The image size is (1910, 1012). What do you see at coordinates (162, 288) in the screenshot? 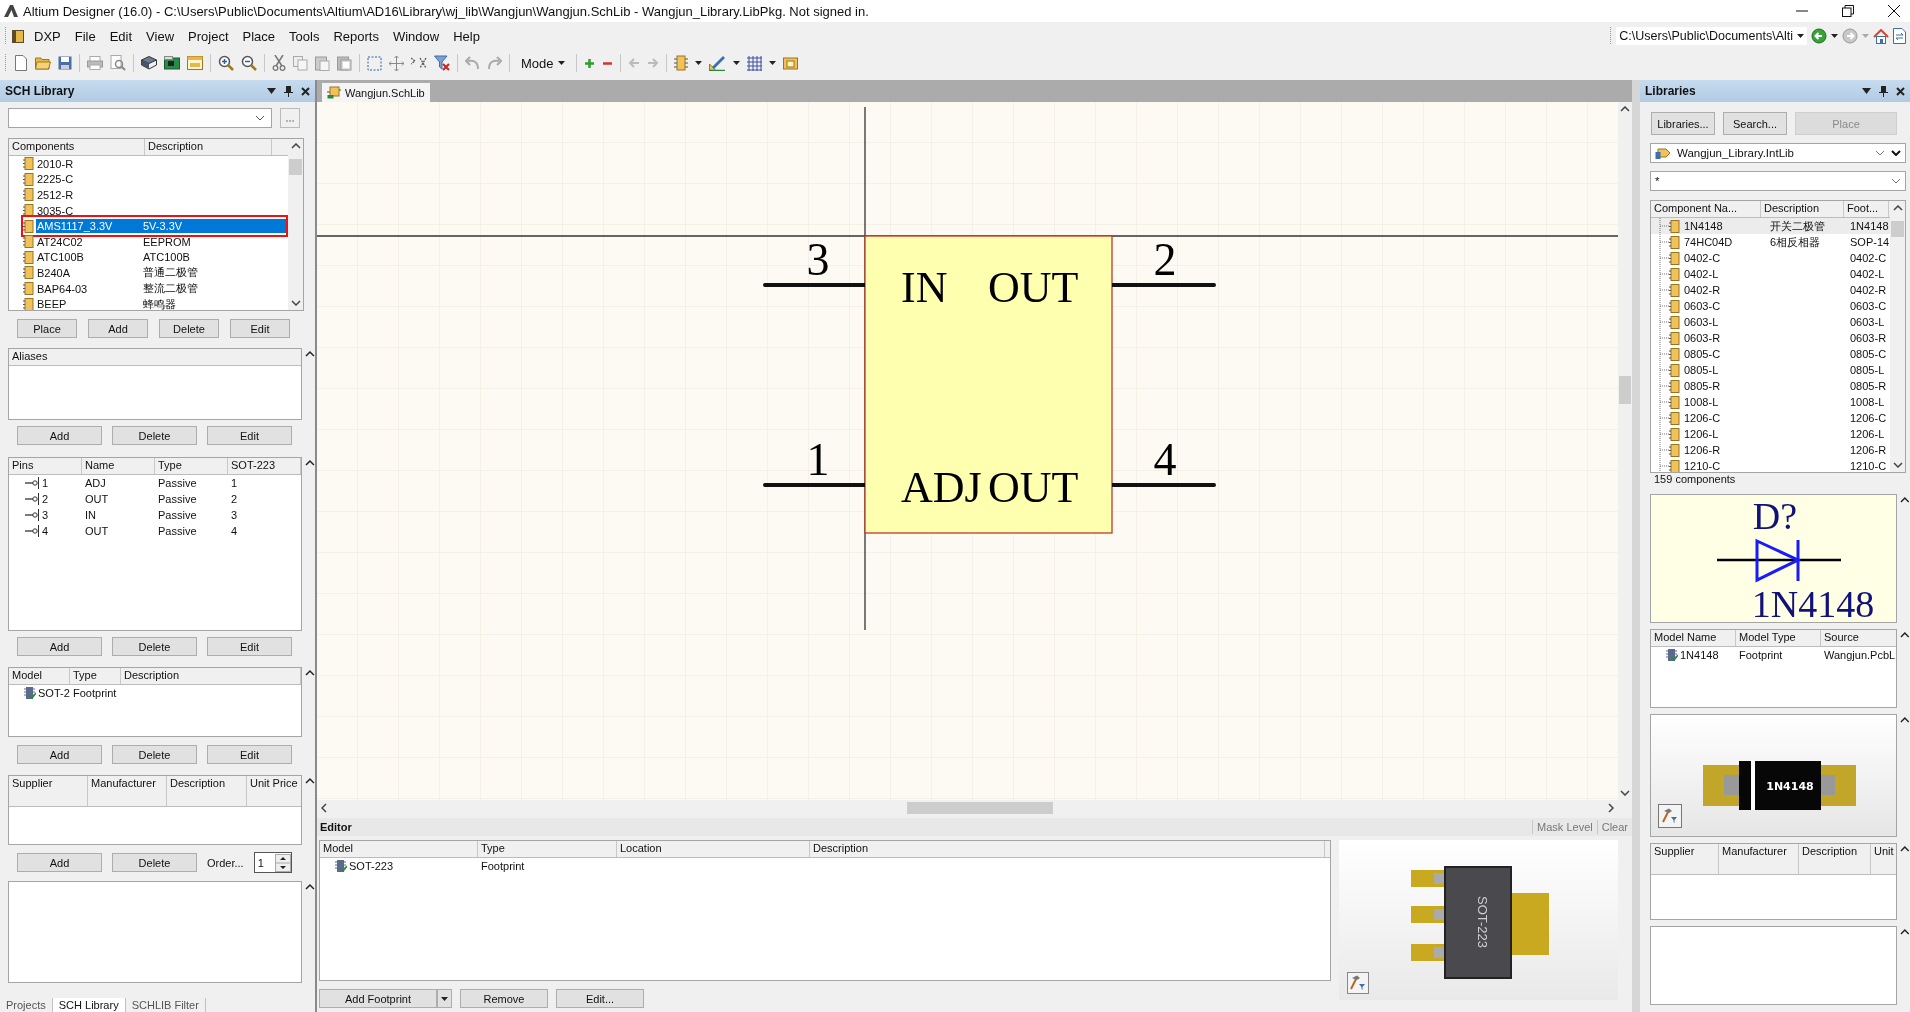
I see `list-row: BAP64-03 整流二极管` at bounding box center [162, 288].